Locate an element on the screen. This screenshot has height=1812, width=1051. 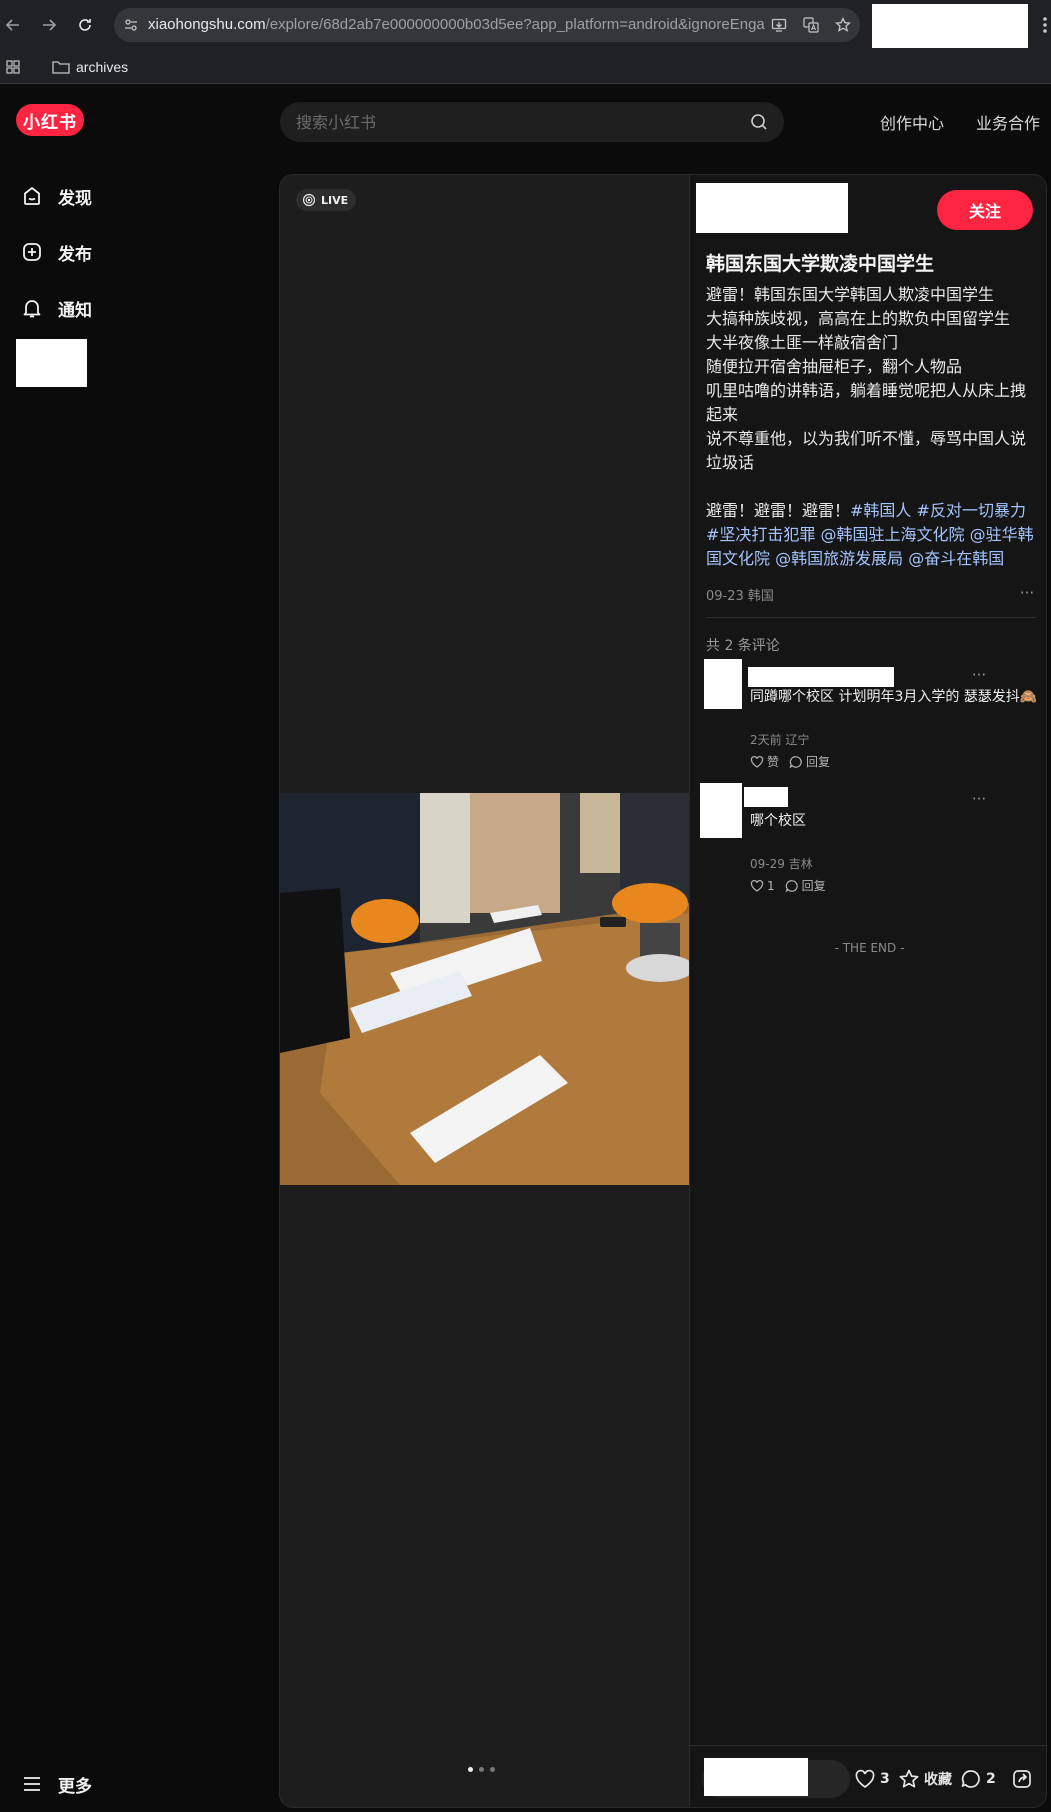
comment-text: 哪个校区 is located at coordinates (778, 821).